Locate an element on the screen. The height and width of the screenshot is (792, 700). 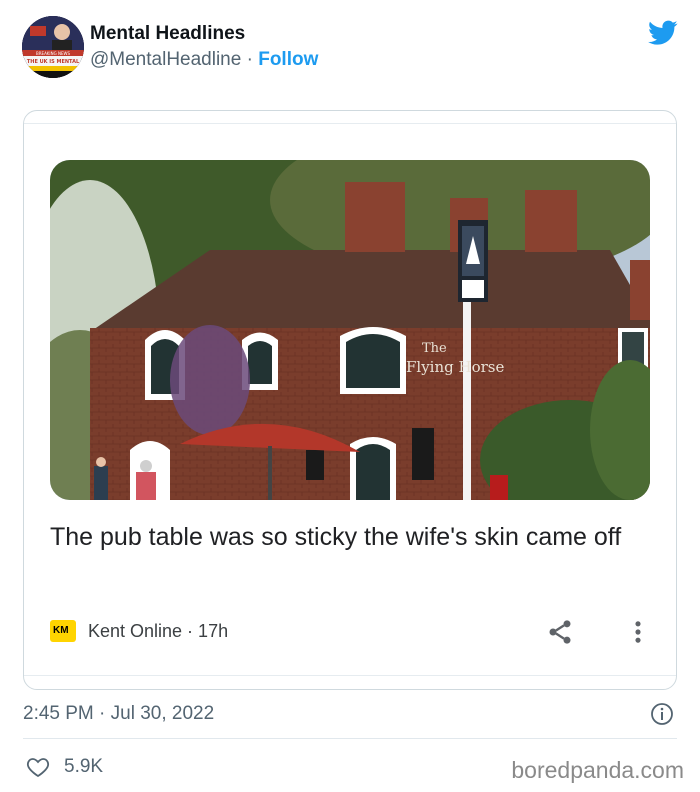
source-row: KM Kent Online · 17h is located at coordinates (350, 631).